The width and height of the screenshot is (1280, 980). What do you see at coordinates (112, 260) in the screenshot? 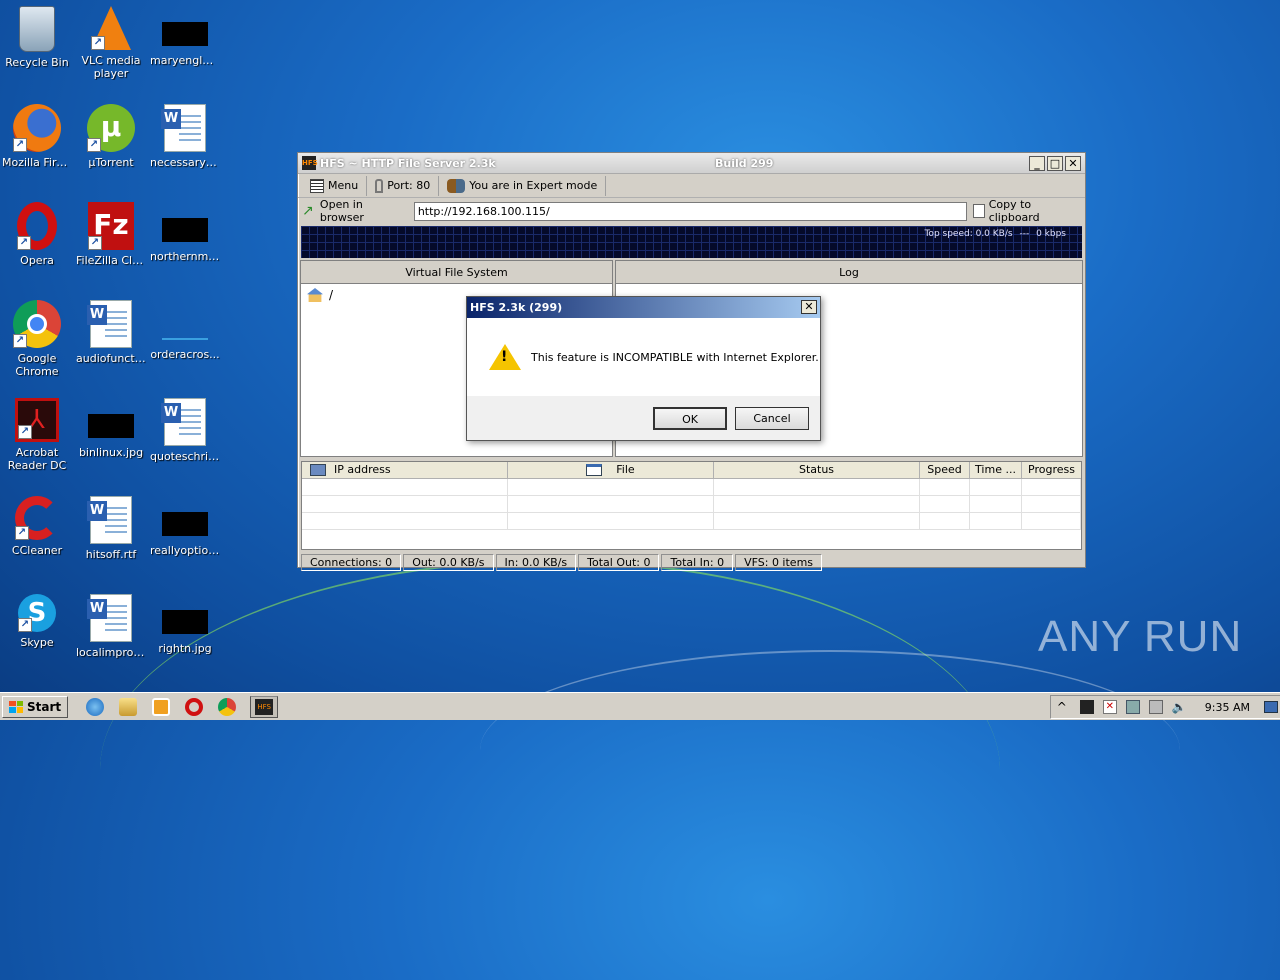
I see `desktop-icon-label: FileZilla Client` at bounding box center [112, 260].